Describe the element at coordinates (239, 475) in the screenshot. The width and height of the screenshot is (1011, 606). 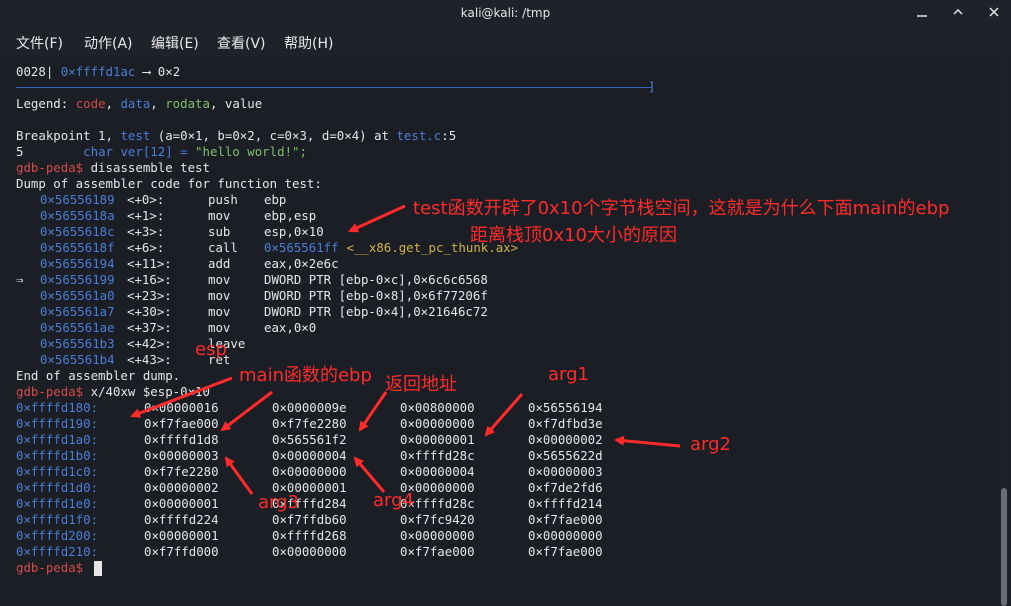
I see `arrow-arg3` at that location.